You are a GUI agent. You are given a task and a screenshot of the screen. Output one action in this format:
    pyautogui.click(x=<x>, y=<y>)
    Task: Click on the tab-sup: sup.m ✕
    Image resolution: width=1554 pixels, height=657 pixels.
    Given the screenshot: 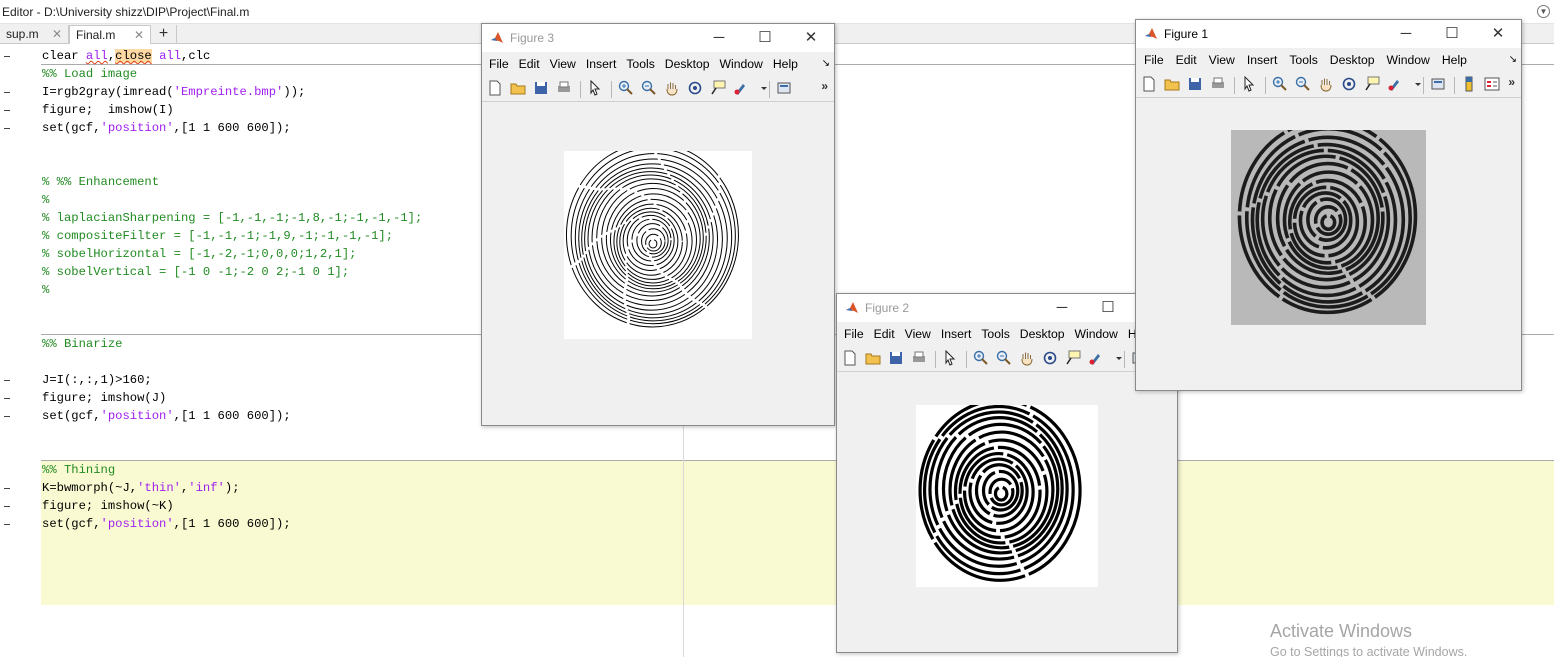 What is the action you would take?
    pyautogui.click(x=34, y=34)
    